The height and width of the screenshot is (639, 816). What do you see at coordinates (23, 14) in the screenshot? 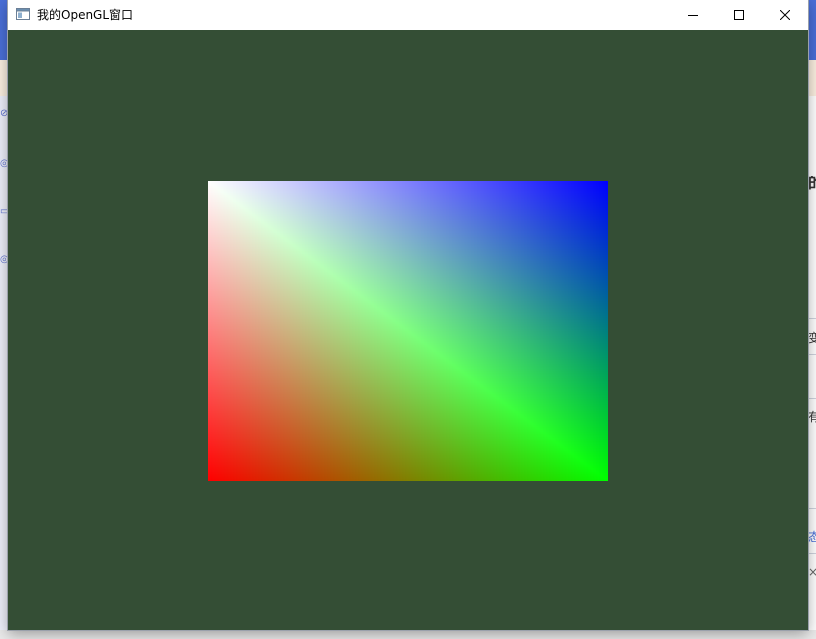
I see `window-app-icon` at bounding box center [23, 14].